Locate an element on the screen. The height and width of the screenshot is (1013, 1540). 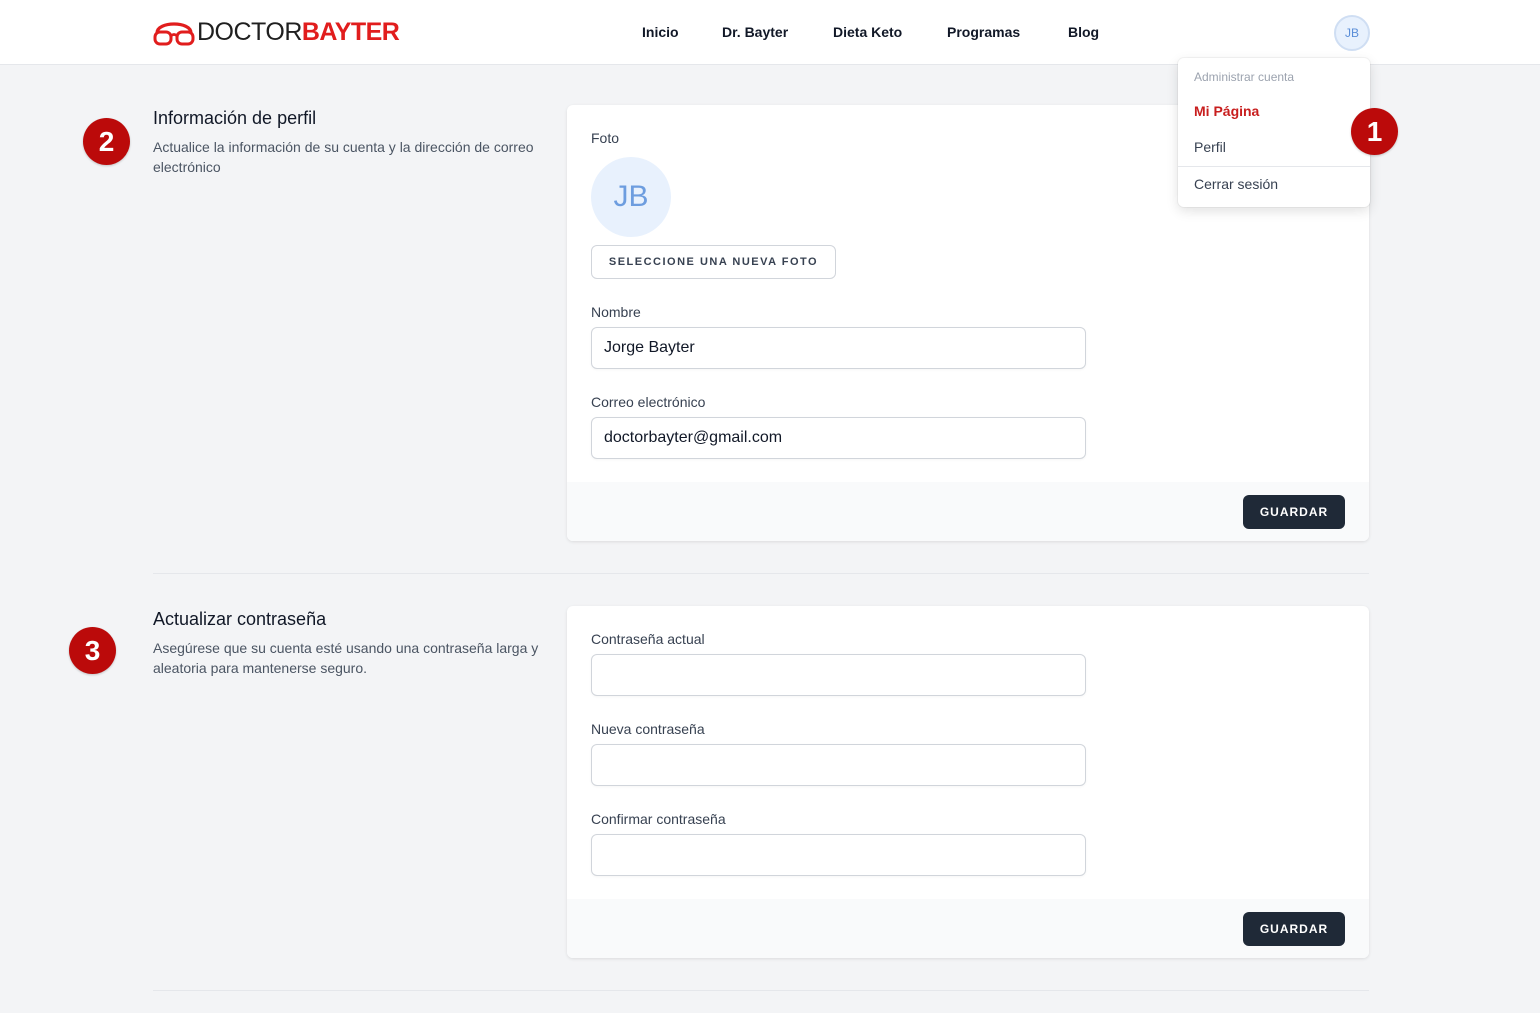
menu-item-perfil: Perfil is located at coordinates (1210, 147).